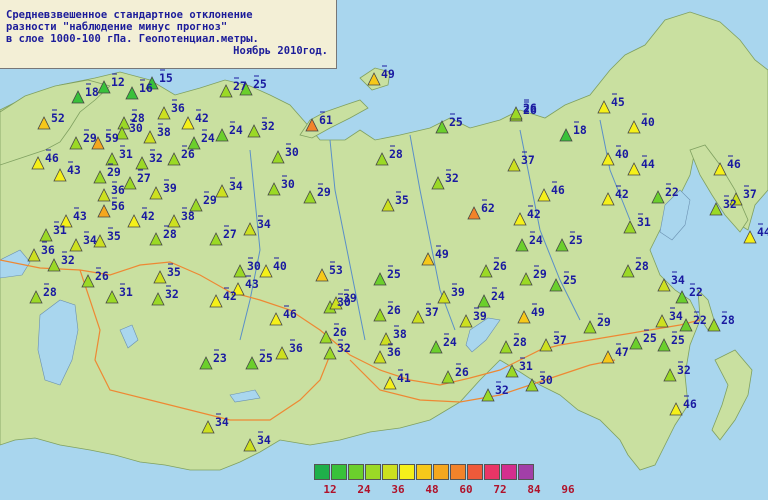 This screenshot has width=768, height=500. I want to click on legend-label: 84, so click(534, 489).